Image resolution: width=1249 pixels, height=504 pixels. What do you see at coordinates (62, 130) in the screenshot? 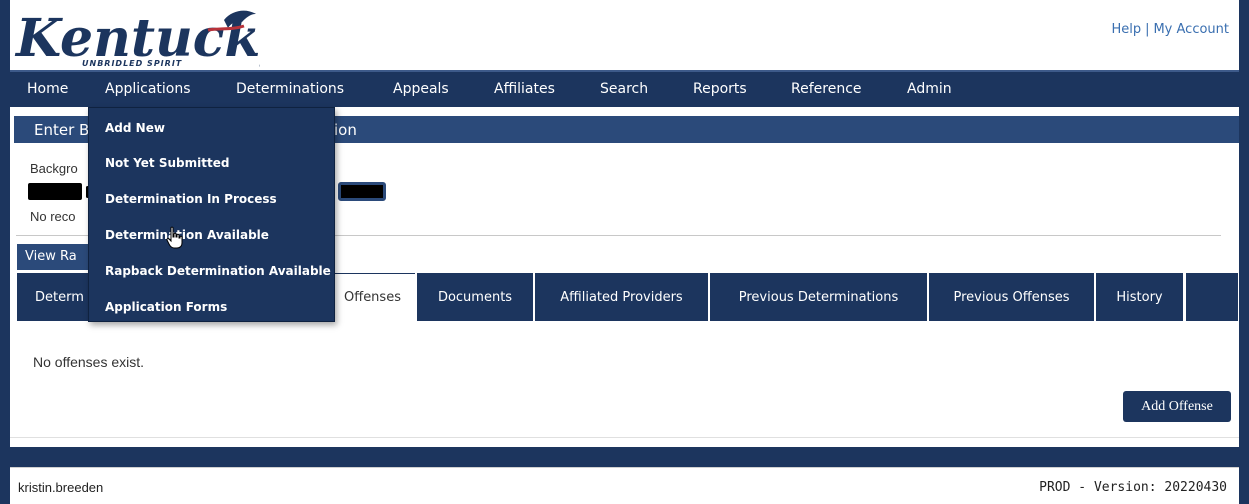
I see `section-title-left: Enter B` at bounding box center [62, 130].